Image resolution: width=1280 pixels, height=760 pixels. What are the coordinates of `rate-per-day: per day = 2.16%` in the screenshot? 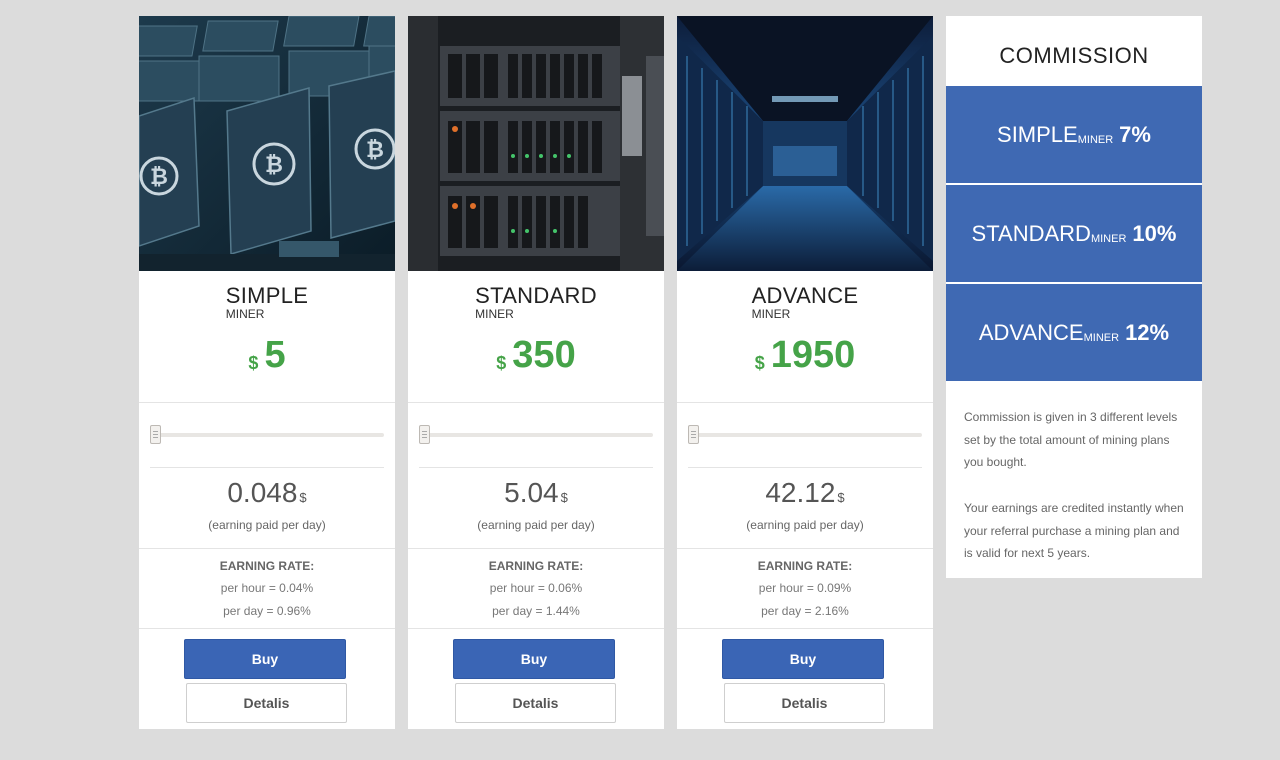 It's located at (805, 611).